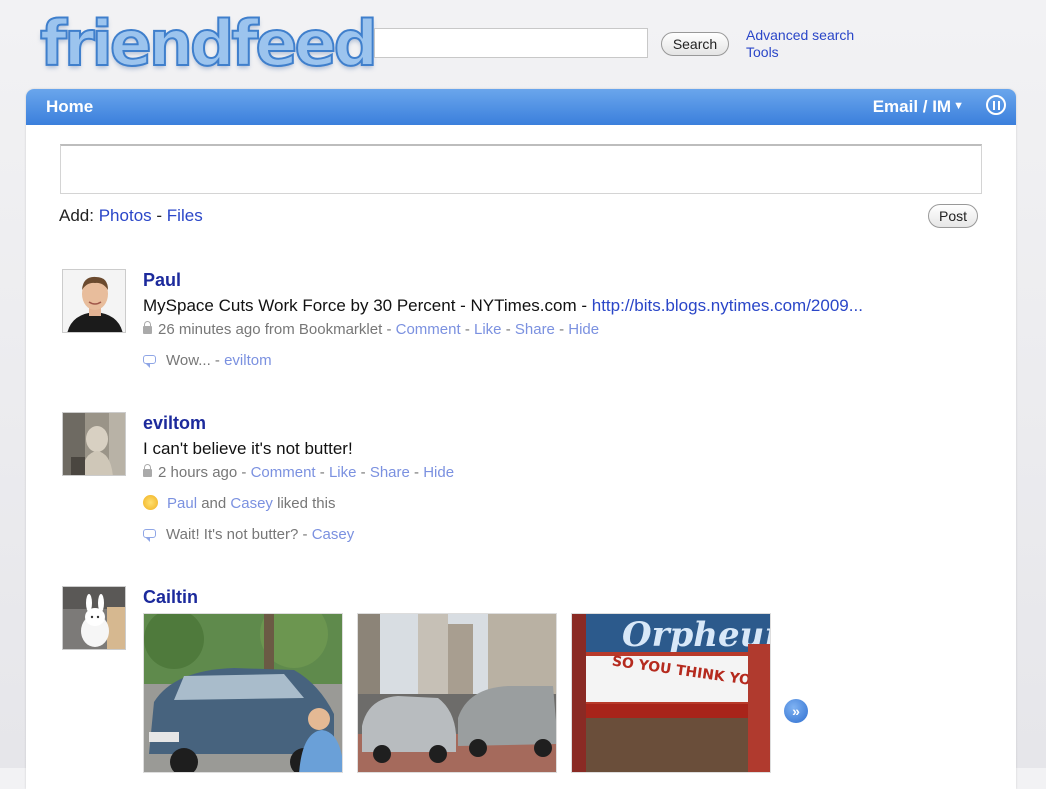 This screenshot has width=1046, height=789. Describe the element at coordinates (94, 618) in the screenshot. I see `avatar-cailtin` at that location.